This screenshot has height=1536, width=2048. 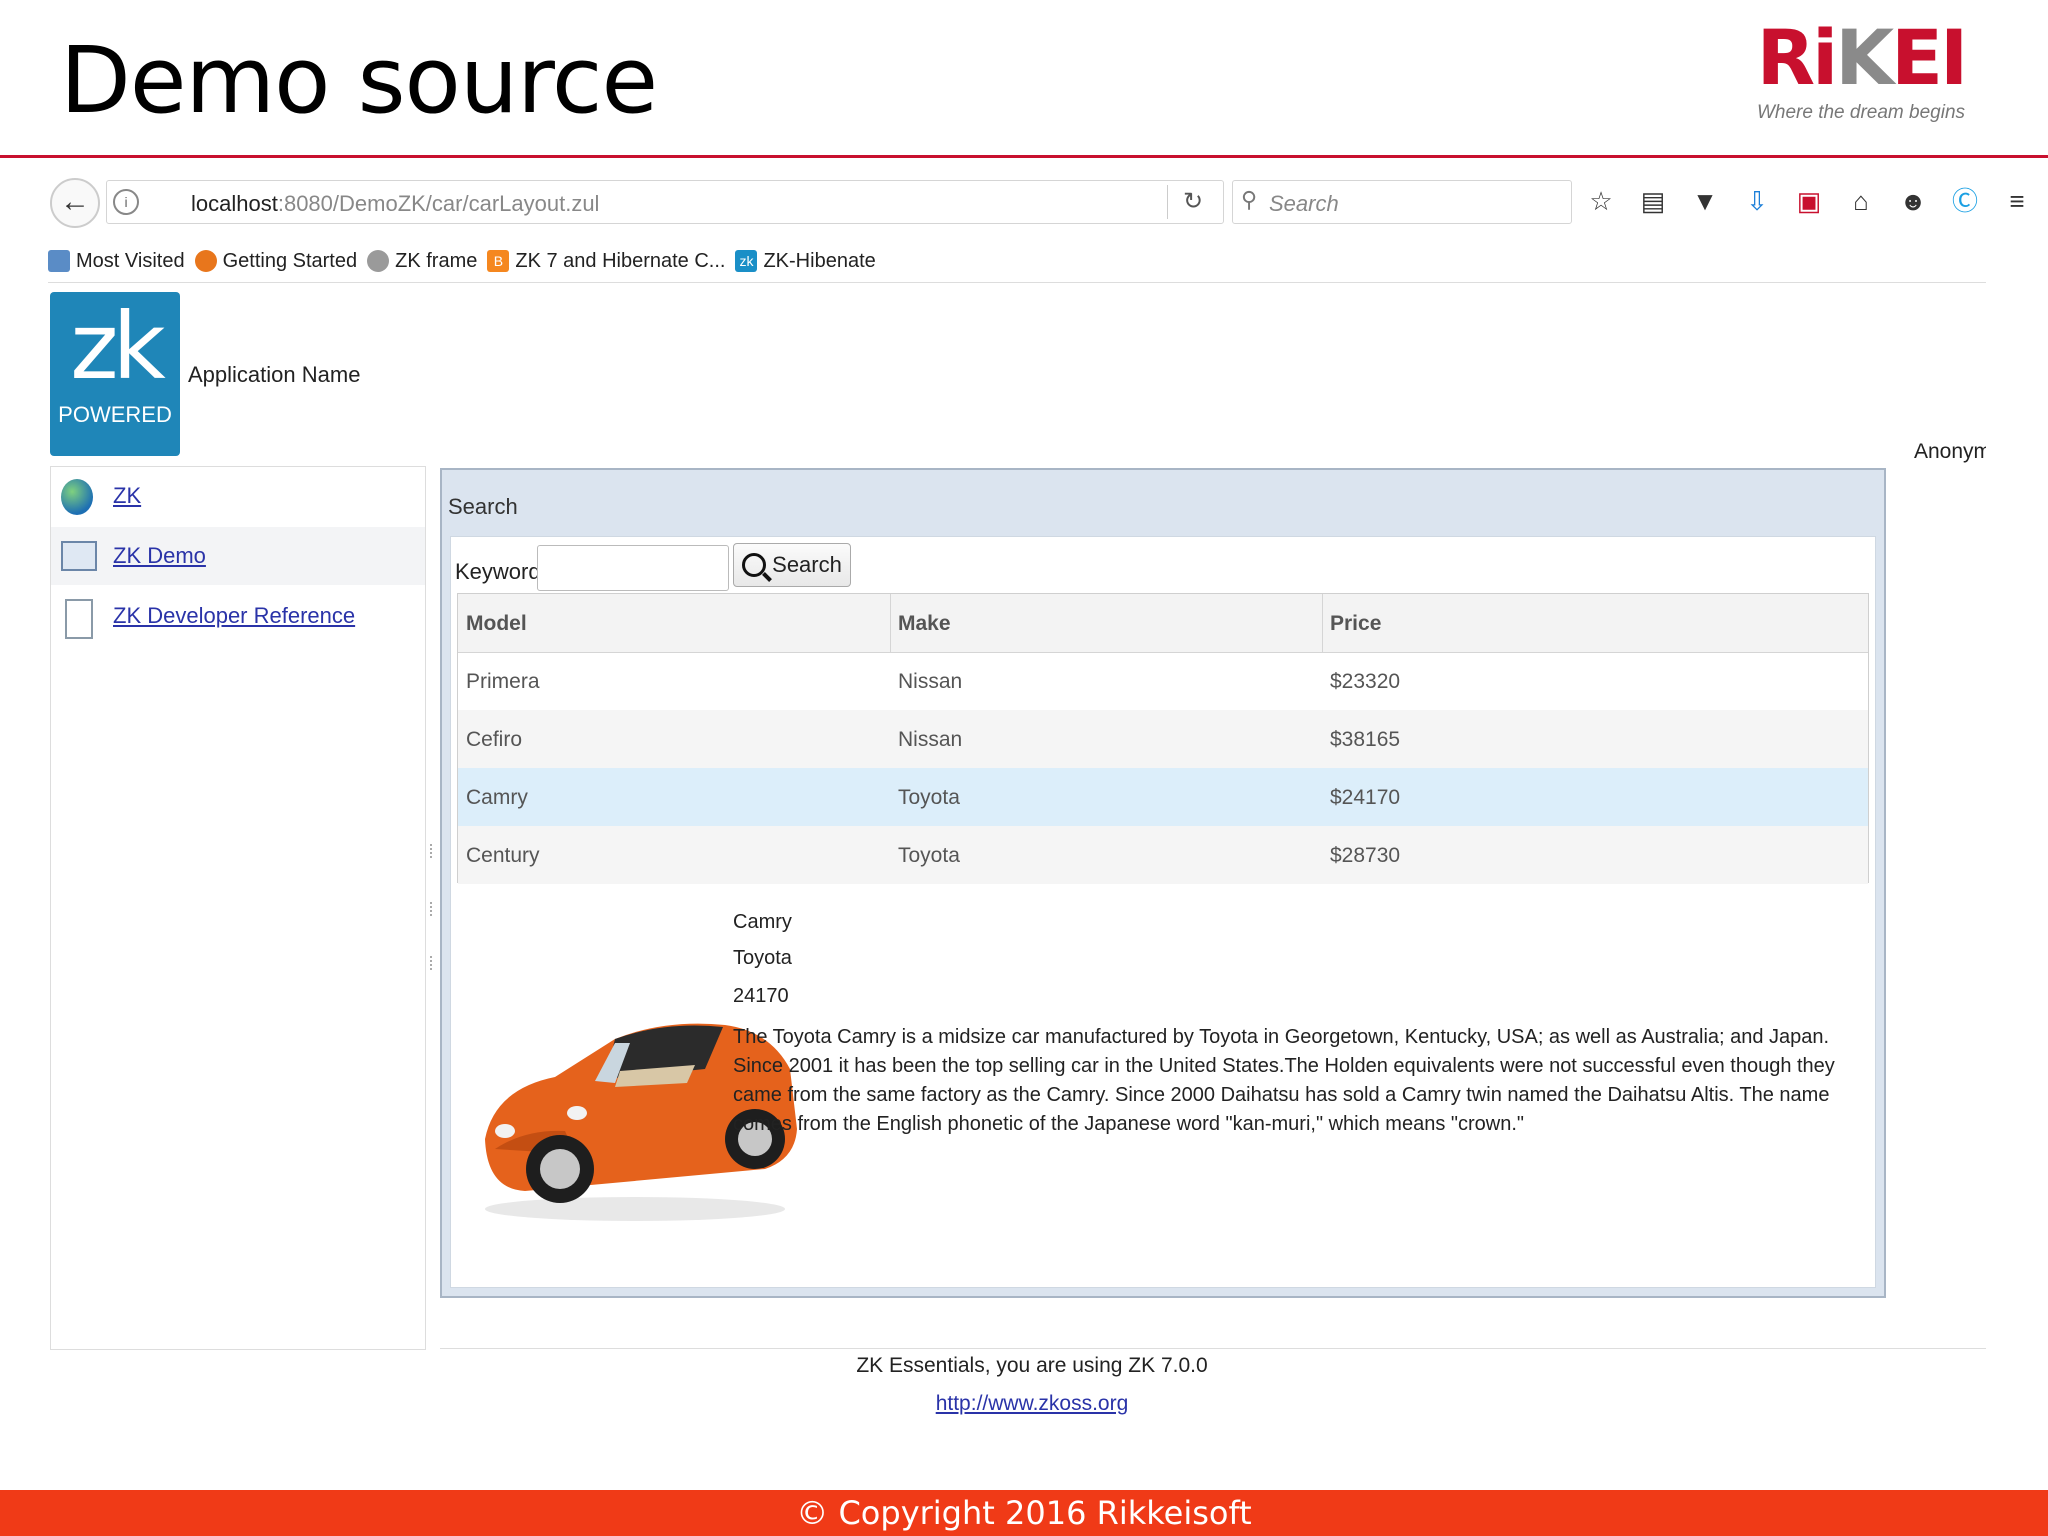 What do you see at coordinates (1965, 201) in the screenshot?
I see `skype-icon: Ⓒ` at bounding box center [1965, 201].